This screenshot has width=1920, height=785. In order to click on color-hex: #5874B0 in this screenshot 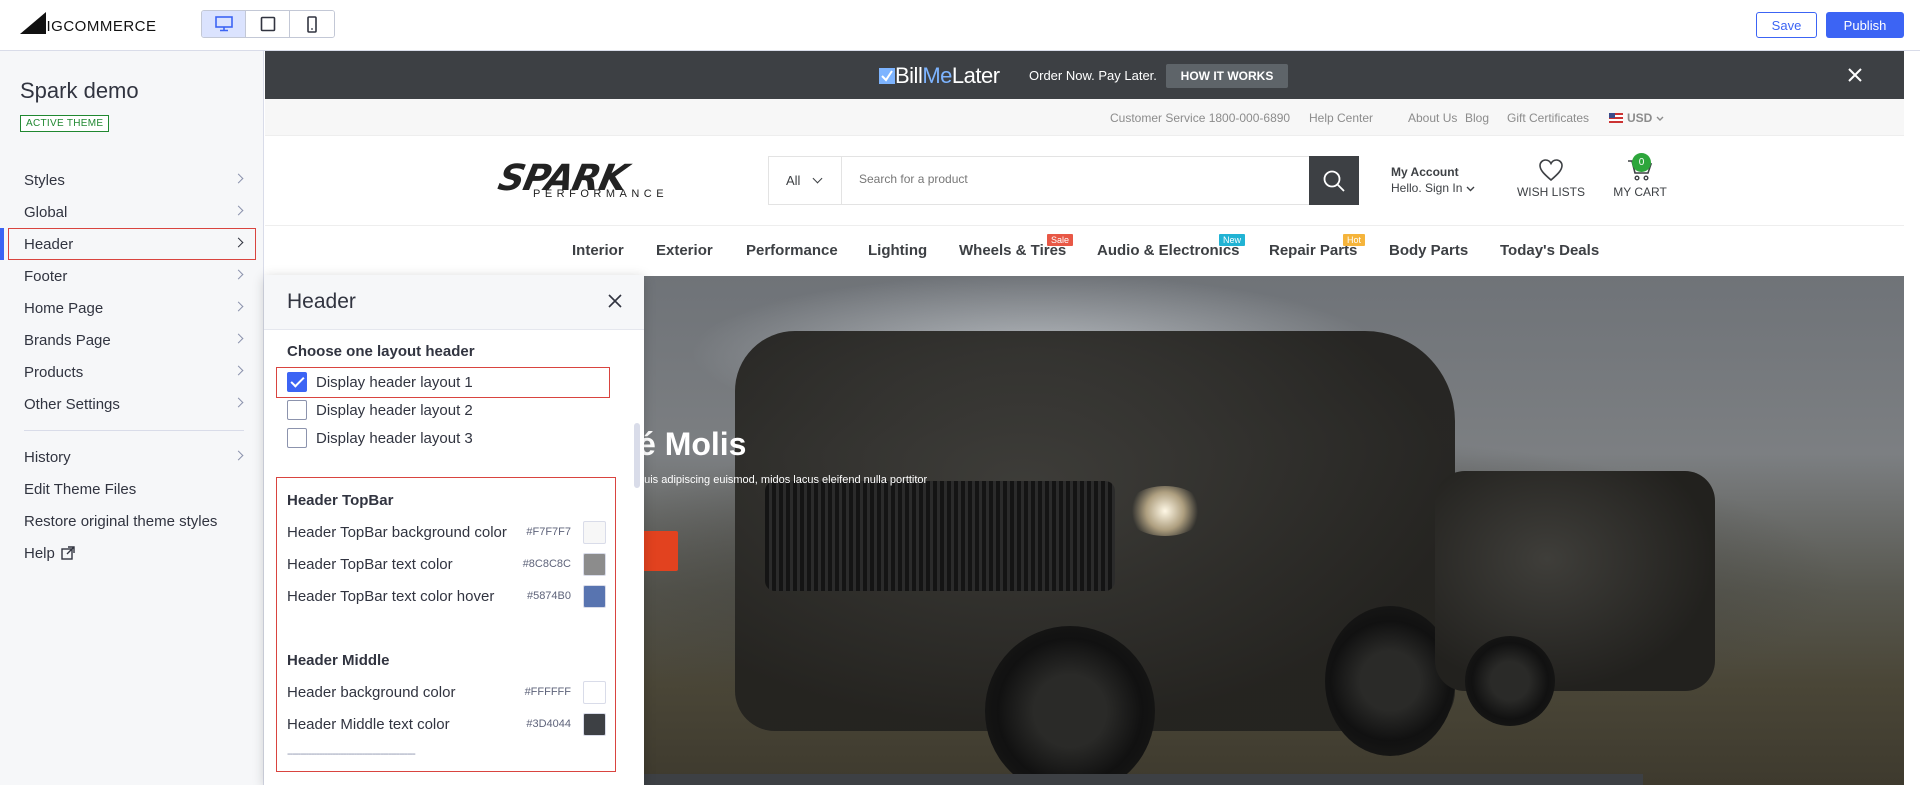, I will do `click(548, 596)`.